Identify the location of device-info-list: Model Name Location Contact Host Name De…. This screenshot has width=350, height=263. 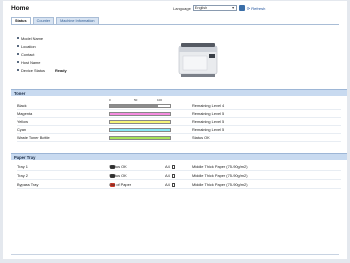
(42, 54).